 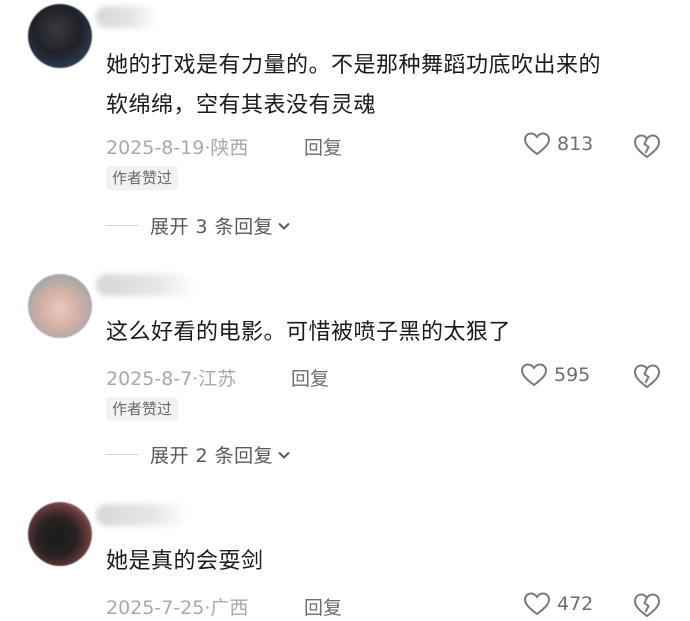 I want to click on expand-replies-button: 展开 2 条回复, so click(x=198, y=454).